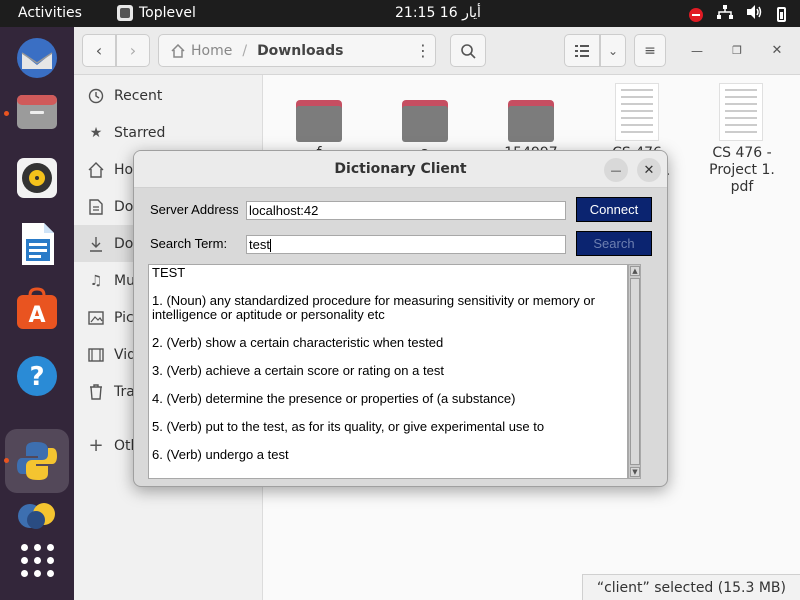 Image resolution: width=800 pixels, height=600 pixels. Describe the element at coordinates (725, 14) in the screenshot. I see `network-icon` at that location.